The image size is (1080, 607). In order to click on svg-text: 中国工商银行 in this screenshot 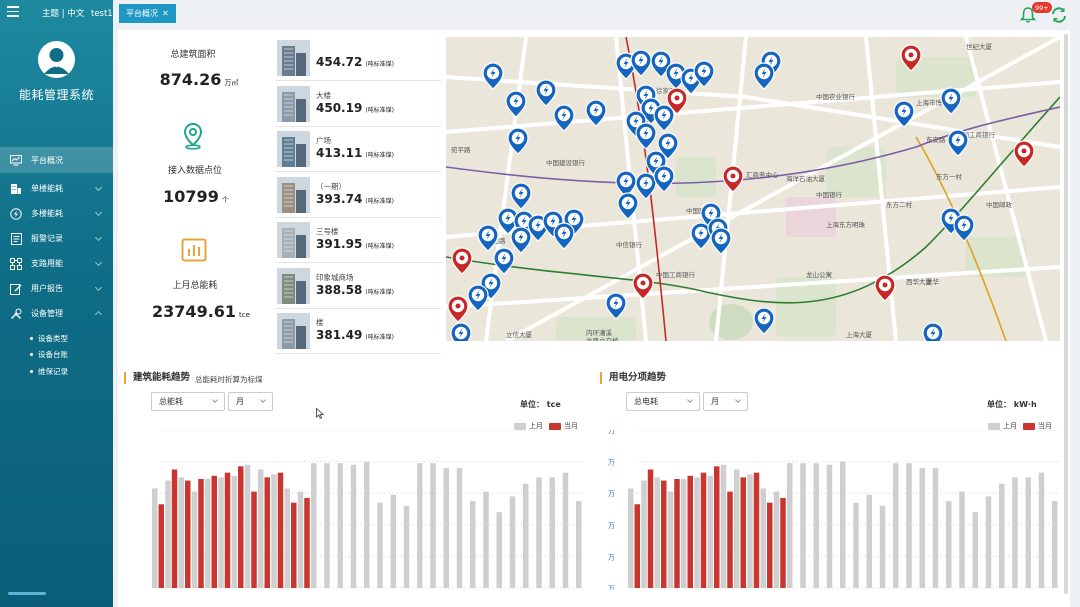, I will do `click(676, 274)`.